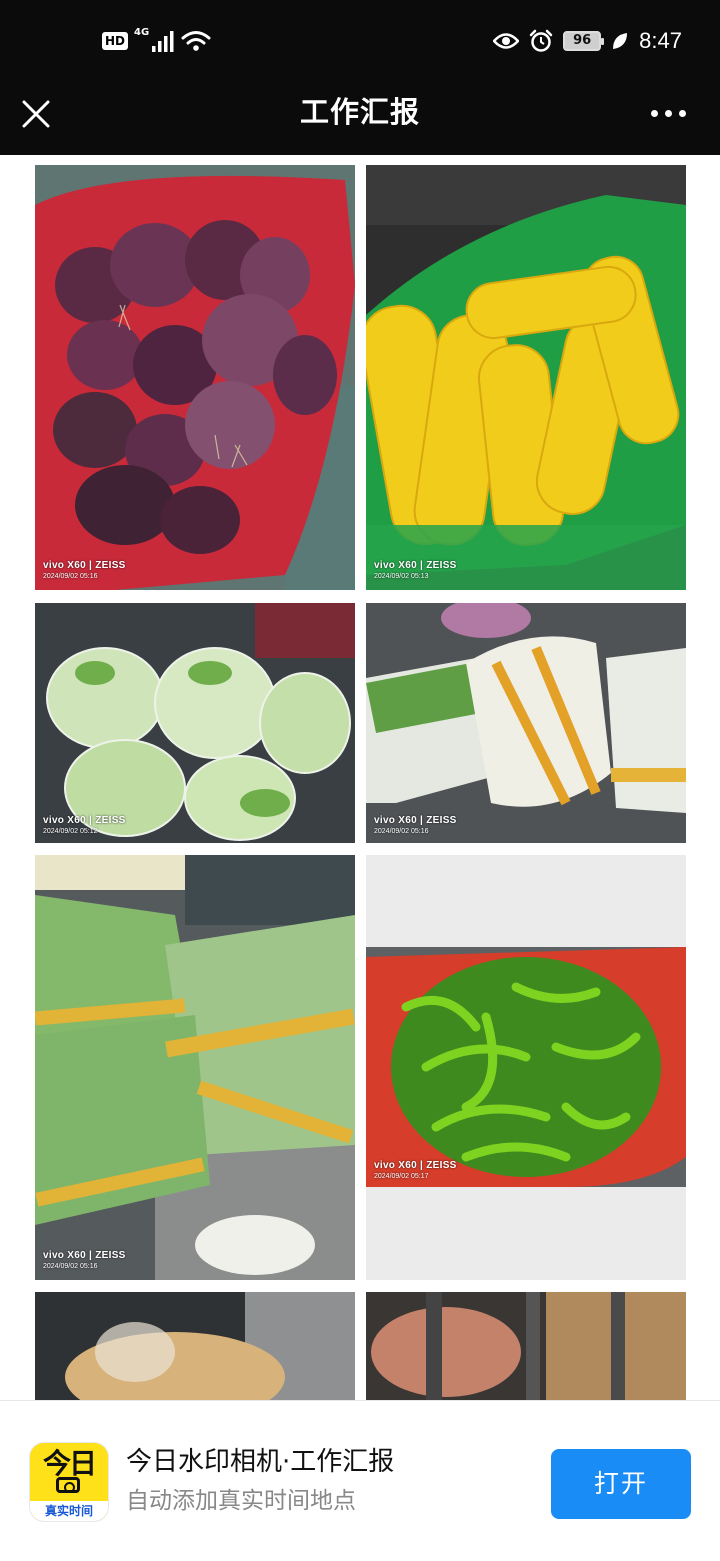 Image resolution: width=720 pixels, height=1561 pixels. What do you see at coordinates (360, 1480) in the screenshot?
I see `app-promo-banner: 今日 真实时间 今日水印相机·工作汇报 自动添加真实时间地点 打开` at bounding box center [360, 1480].